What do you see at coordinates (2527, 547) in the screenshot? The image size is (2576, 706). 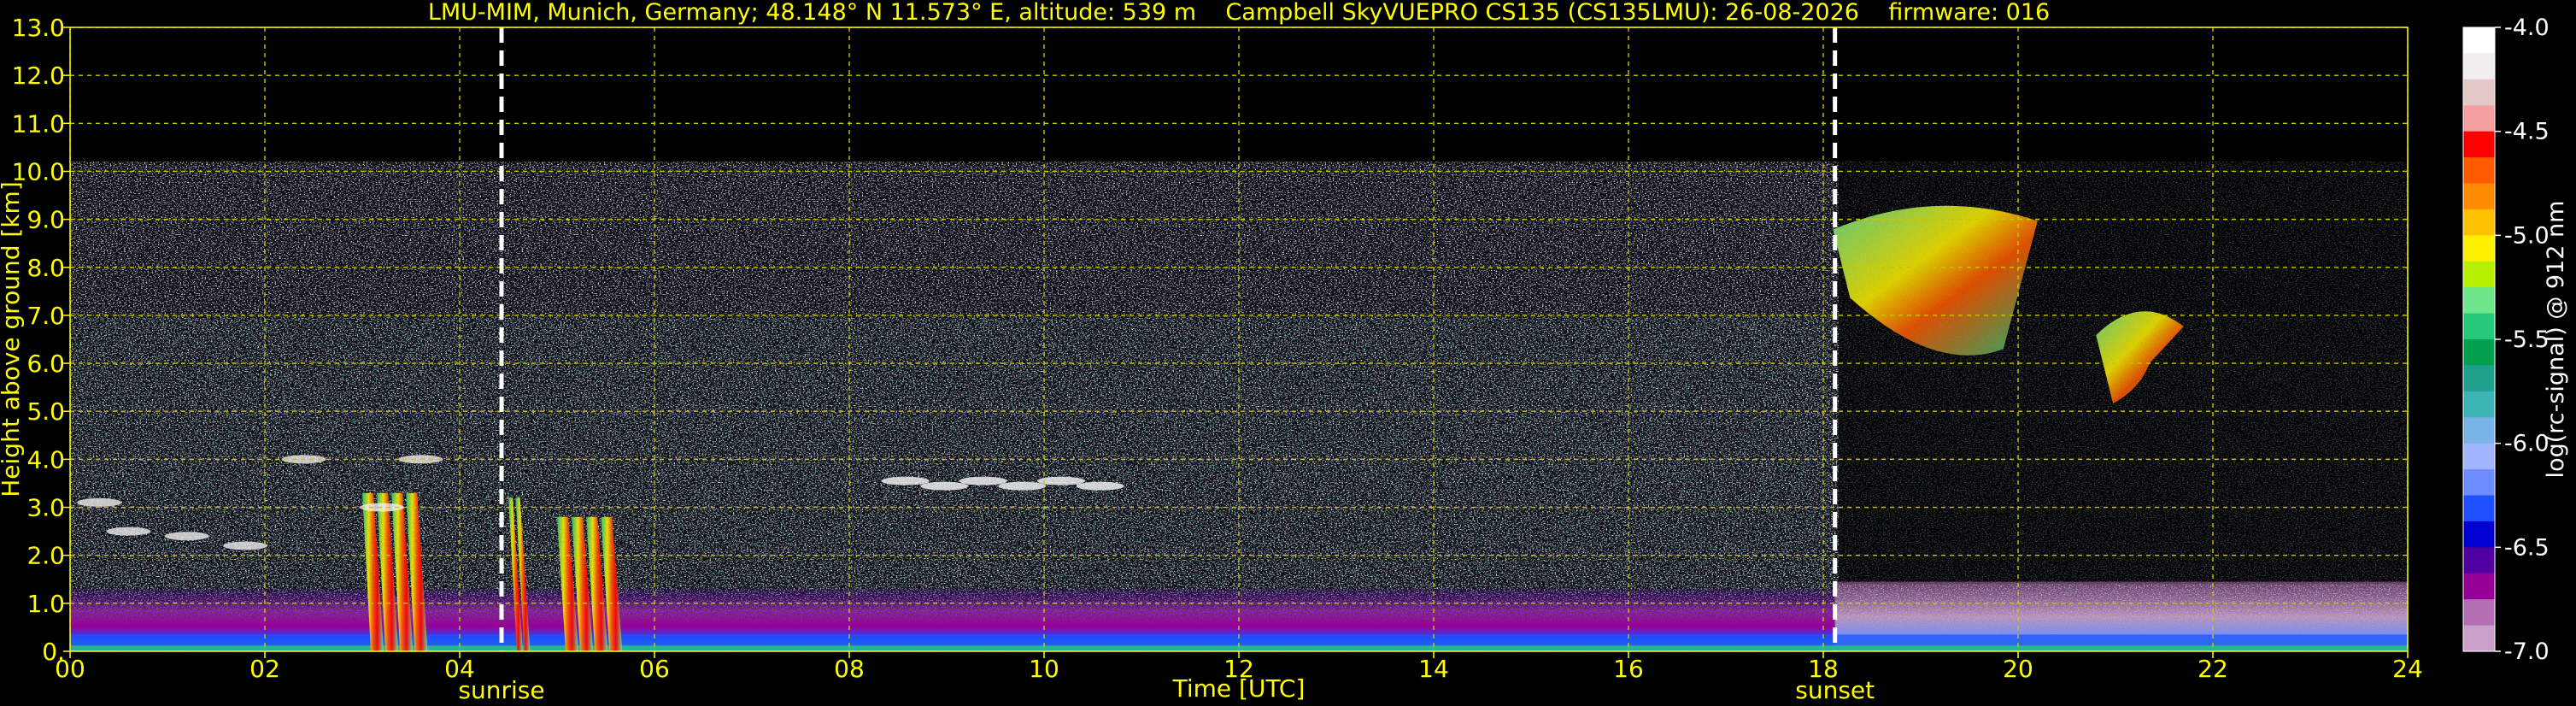 I see `colorbar-tick-label: -6.5` at bounding box center [2527, 547].